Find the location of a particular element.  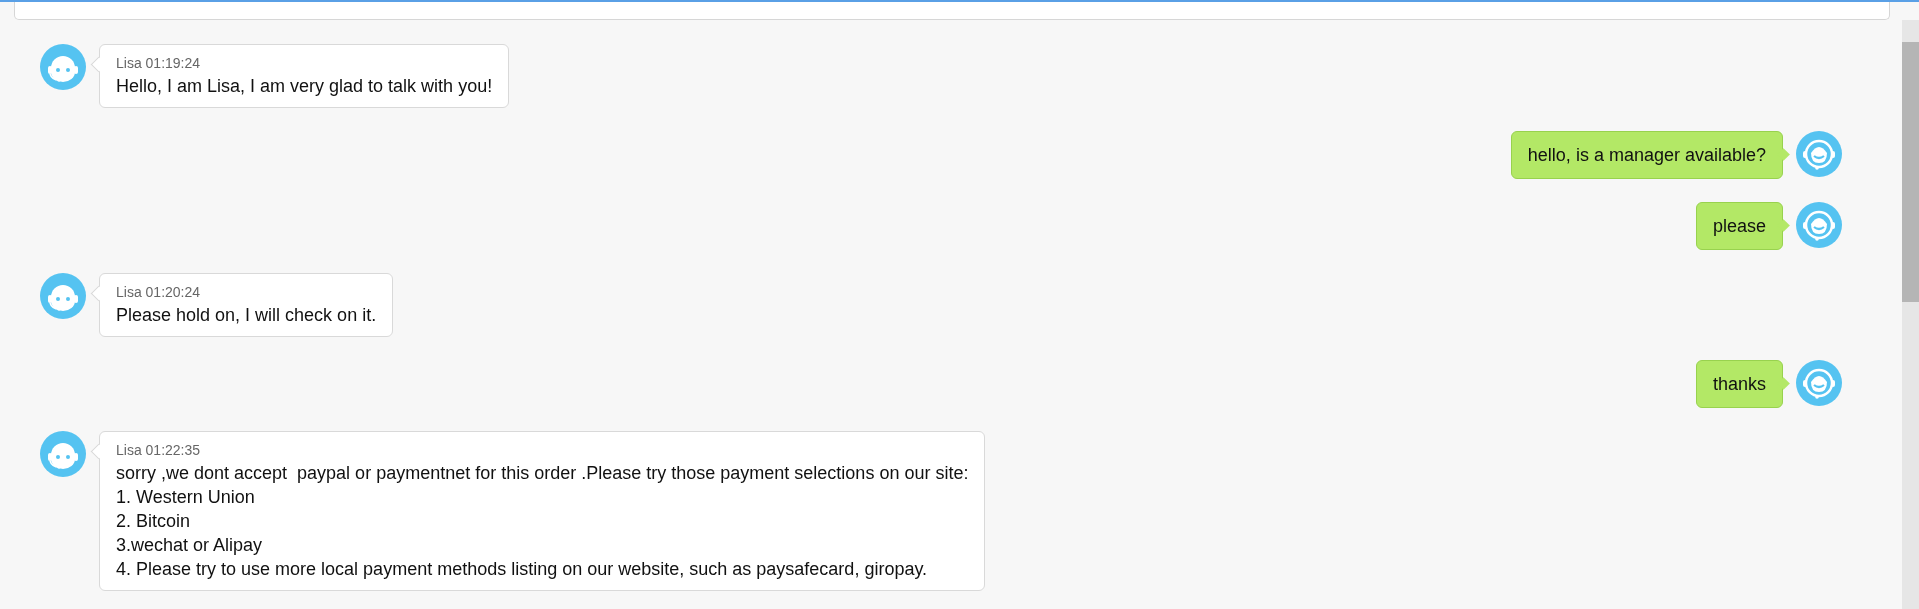

message-text: Please hold on, I will check on it. is located at coordinates (246, 315).